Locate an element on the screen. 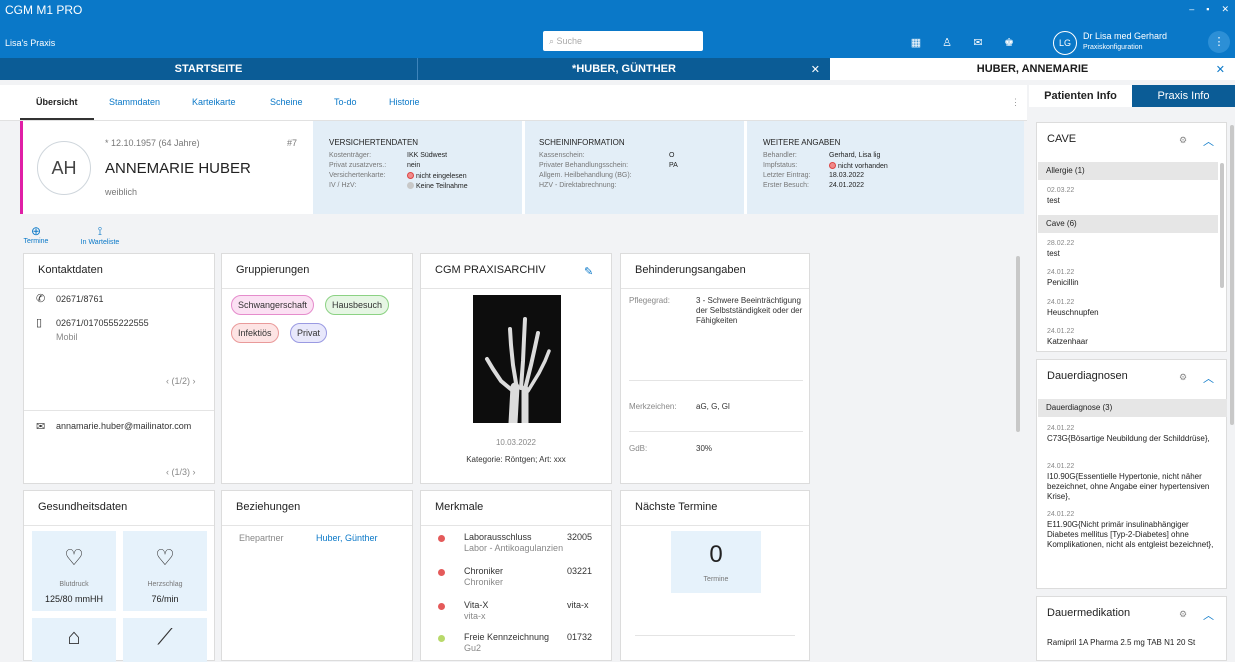  subnav-scheine: Scheine is located at coordinates (286, 102).